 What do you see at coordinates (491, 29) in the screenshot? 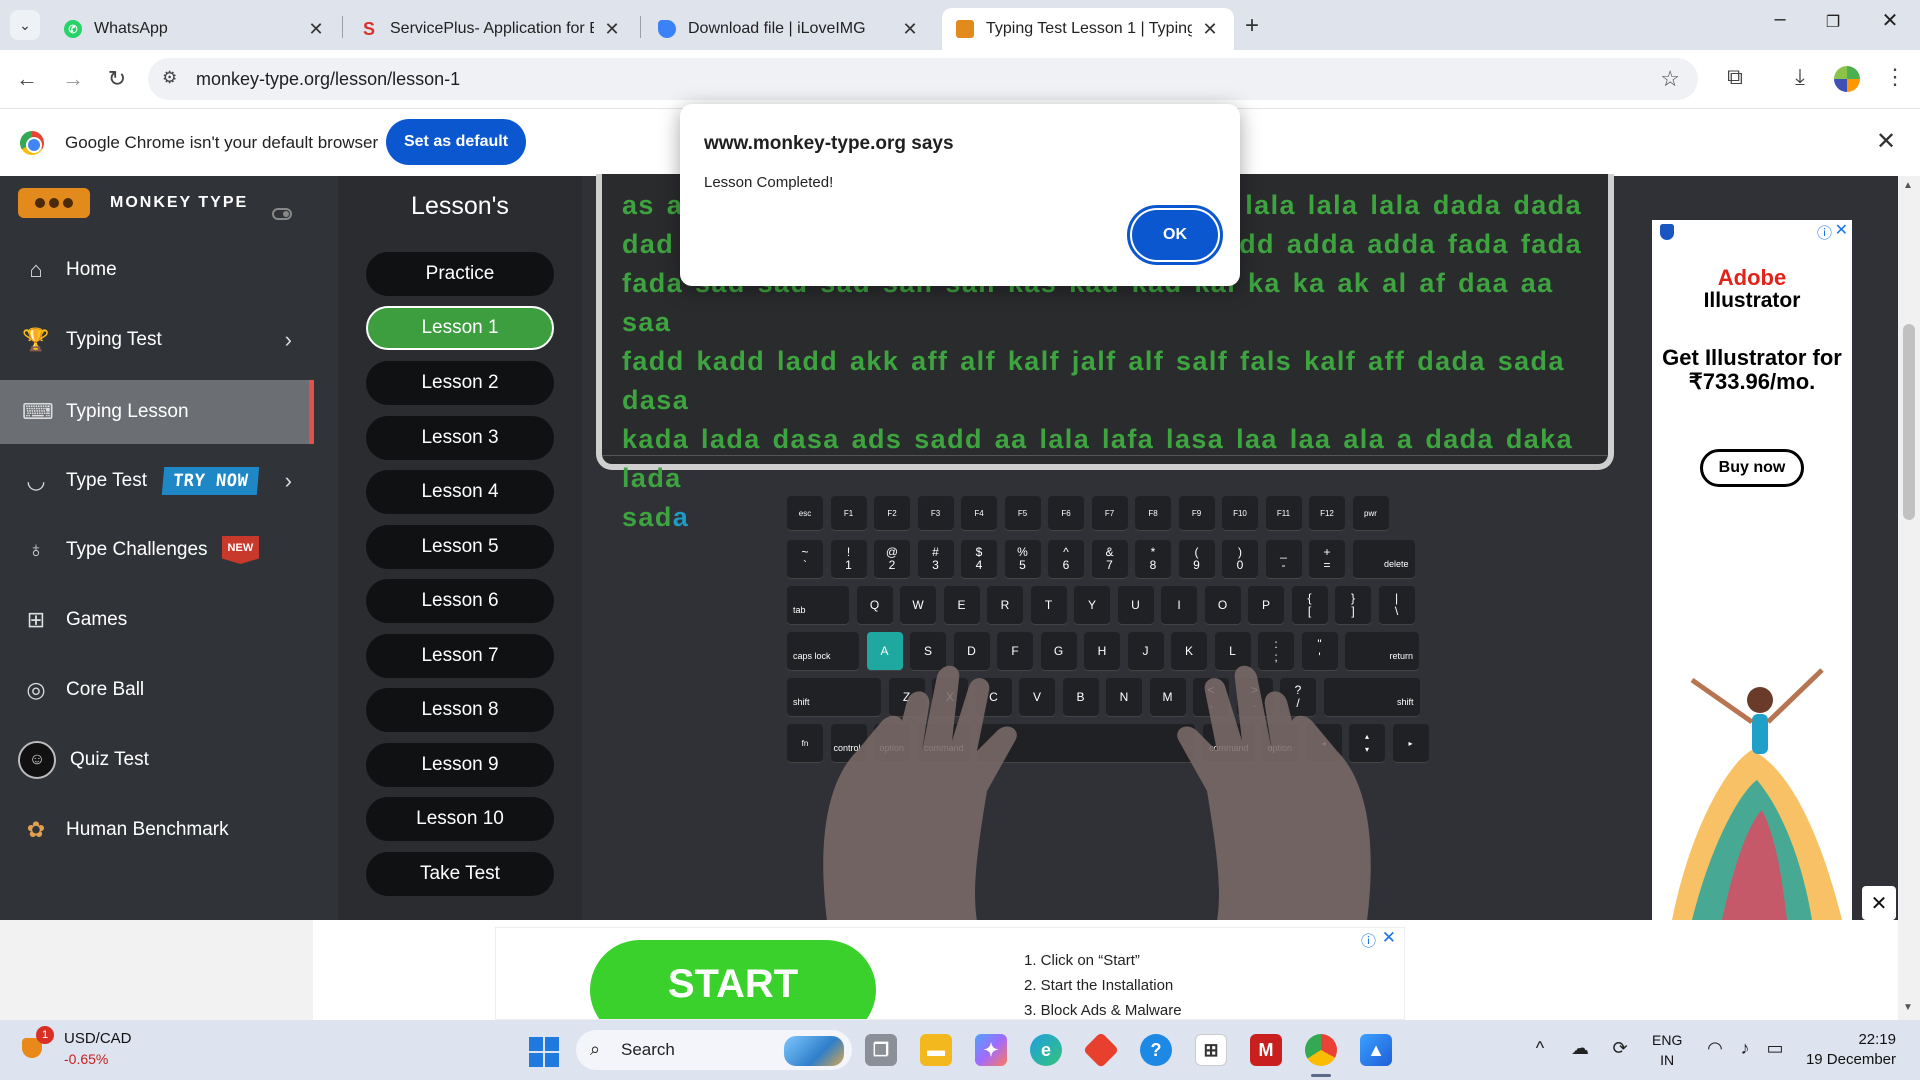
I see `tab-serviceplus: S ServicePlus- Application for BM ✕` at bounding box center [491, 29].